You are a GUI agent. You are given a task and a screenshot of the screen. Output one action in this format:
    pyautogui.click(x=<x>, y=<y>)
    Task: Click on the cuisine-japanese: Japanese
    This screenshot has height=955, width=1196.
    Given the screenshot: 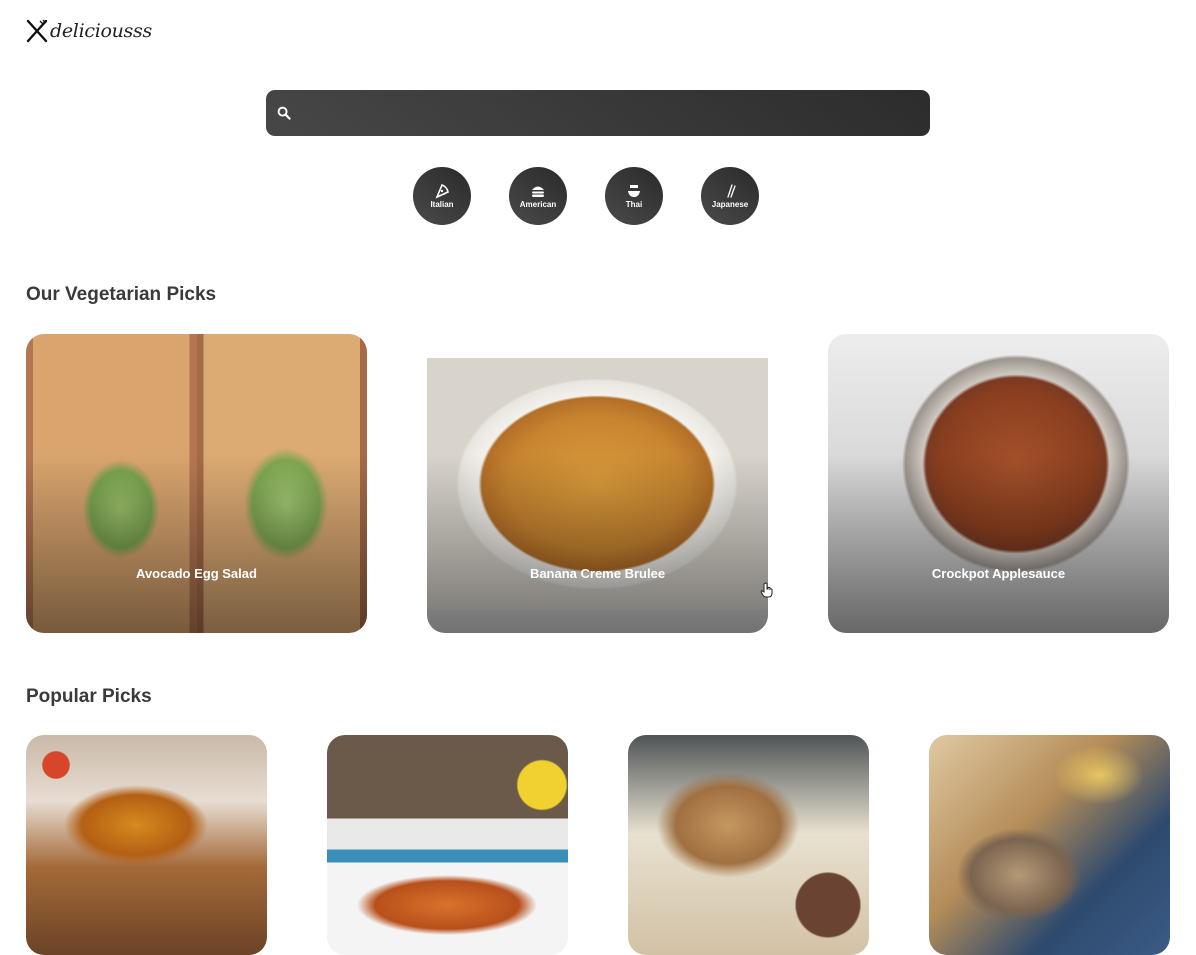 What is the action you would take?
    pyautogui.click(x=730, y=196)
    